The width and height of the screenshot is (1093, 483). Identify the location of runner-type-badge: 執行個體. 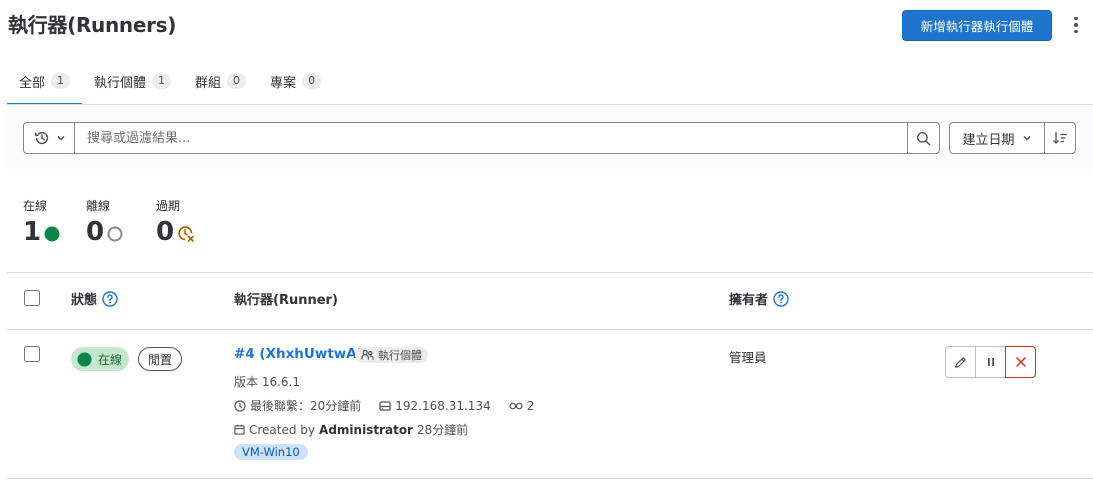
(391, 355).